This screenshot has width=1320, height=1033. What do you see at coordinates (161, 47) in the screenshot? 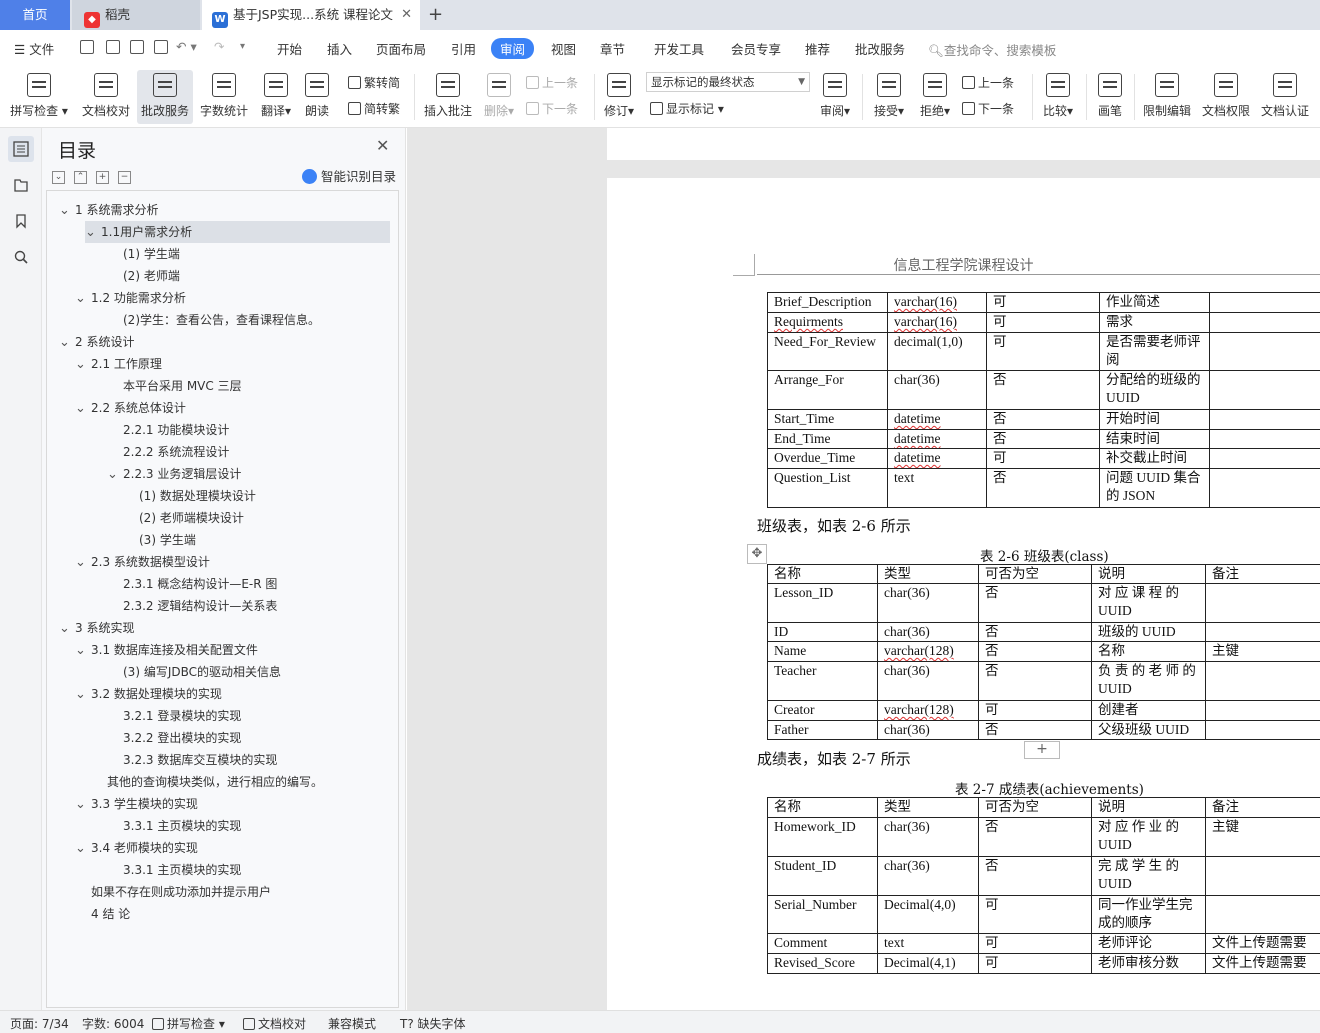
I see `print-preview-icon` at bounding box center [161, 47].